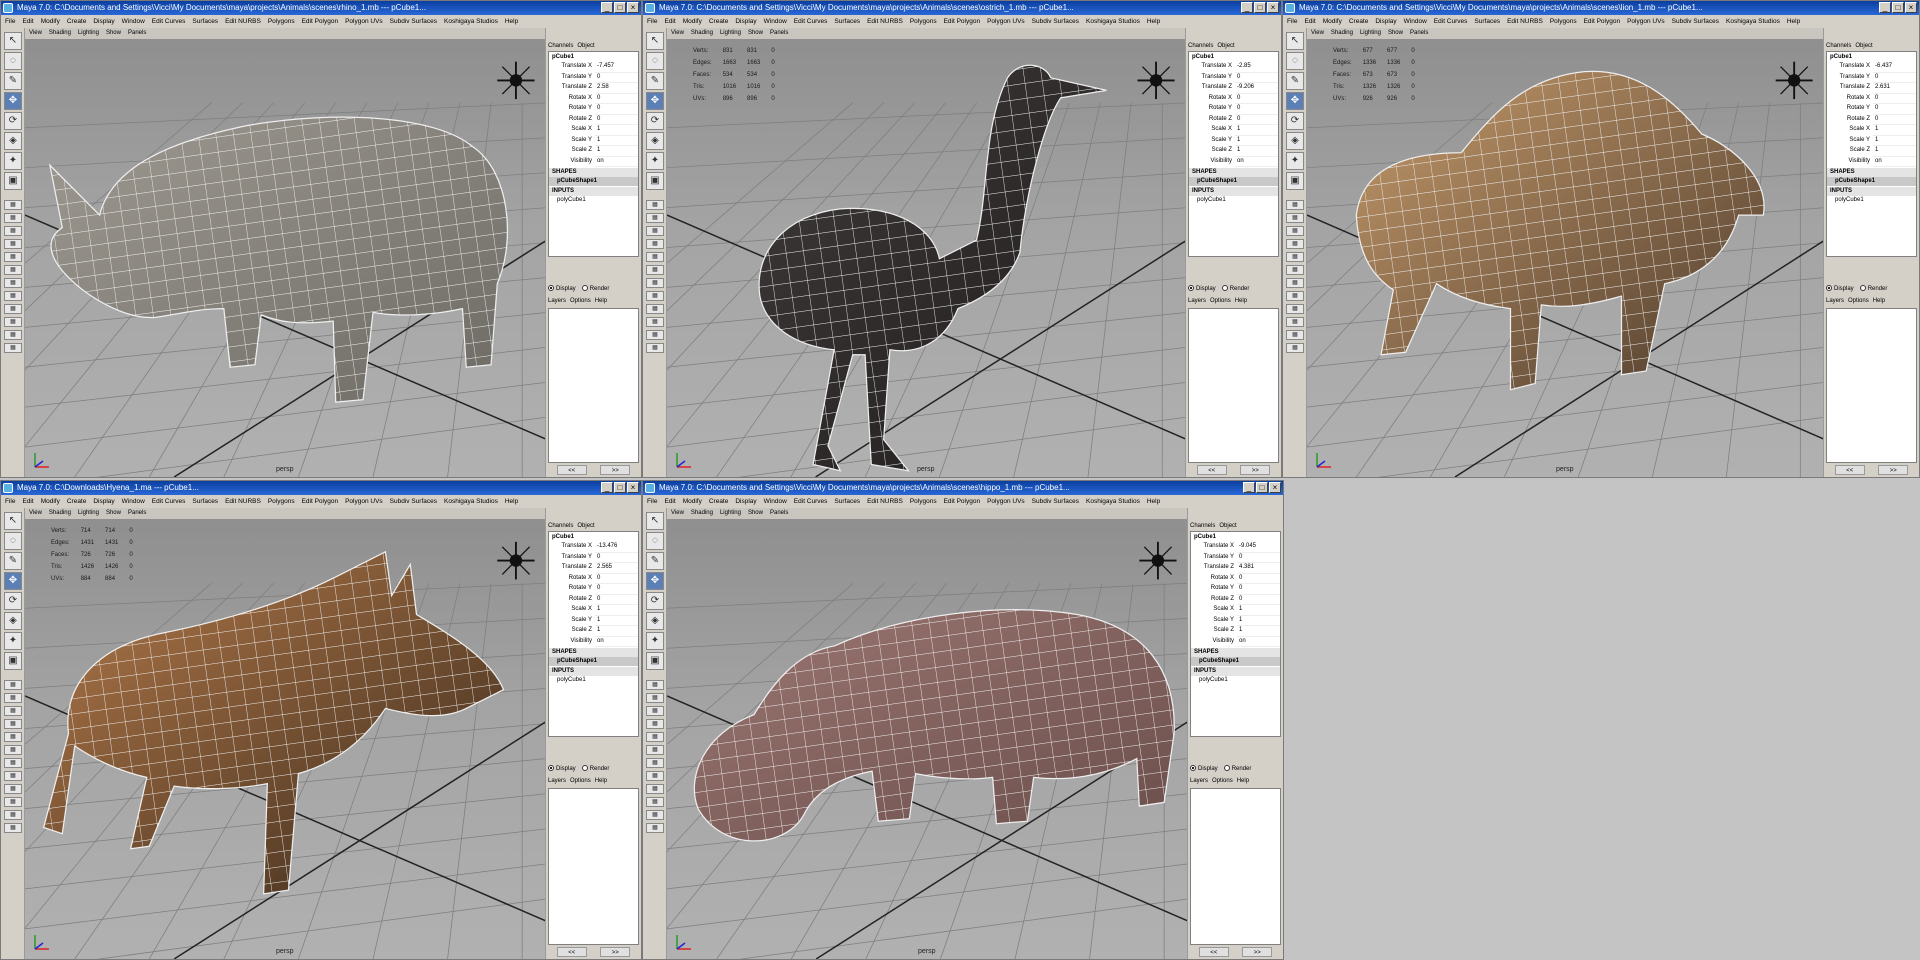 This screenshot has height=960, width=1920. What do you see at coordinates (13, 121) in the screenshot?
I see `rotate-tool-icon: ⟳` at bounding box center [13, 121].